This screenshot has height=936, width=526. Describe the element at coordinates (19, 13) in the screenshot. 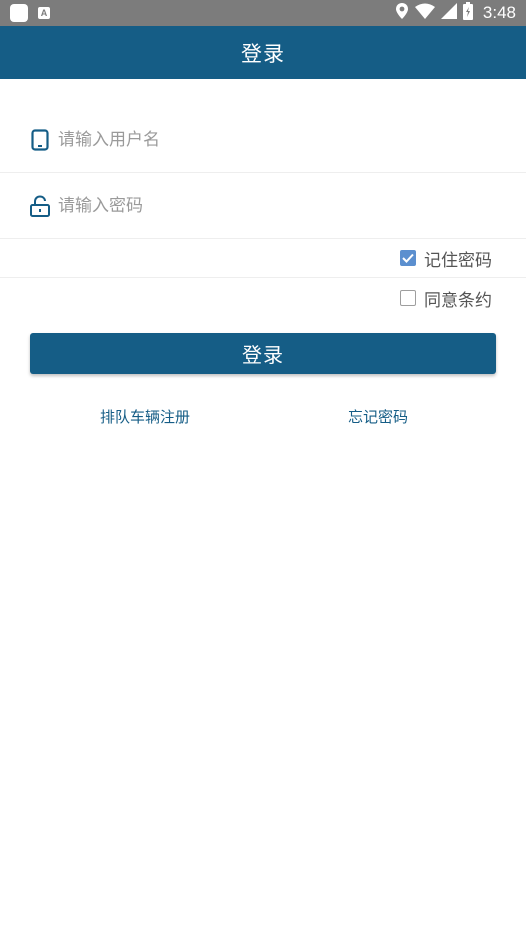

I see `app-square-icon` at that location.